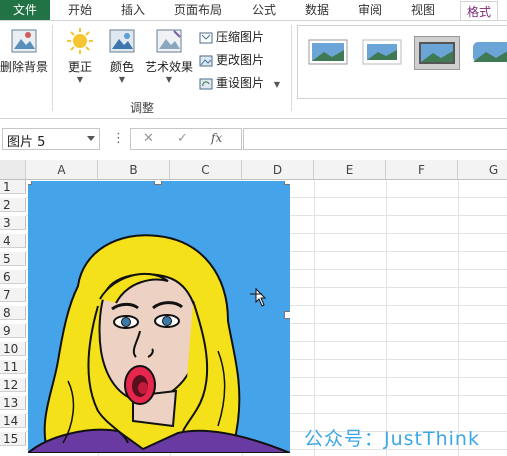 Image resolution: width=507 pixels, height=456 pixels. Describe the element at coordinates (375, 139) in the screenshot. I see `formula-input` at that location.